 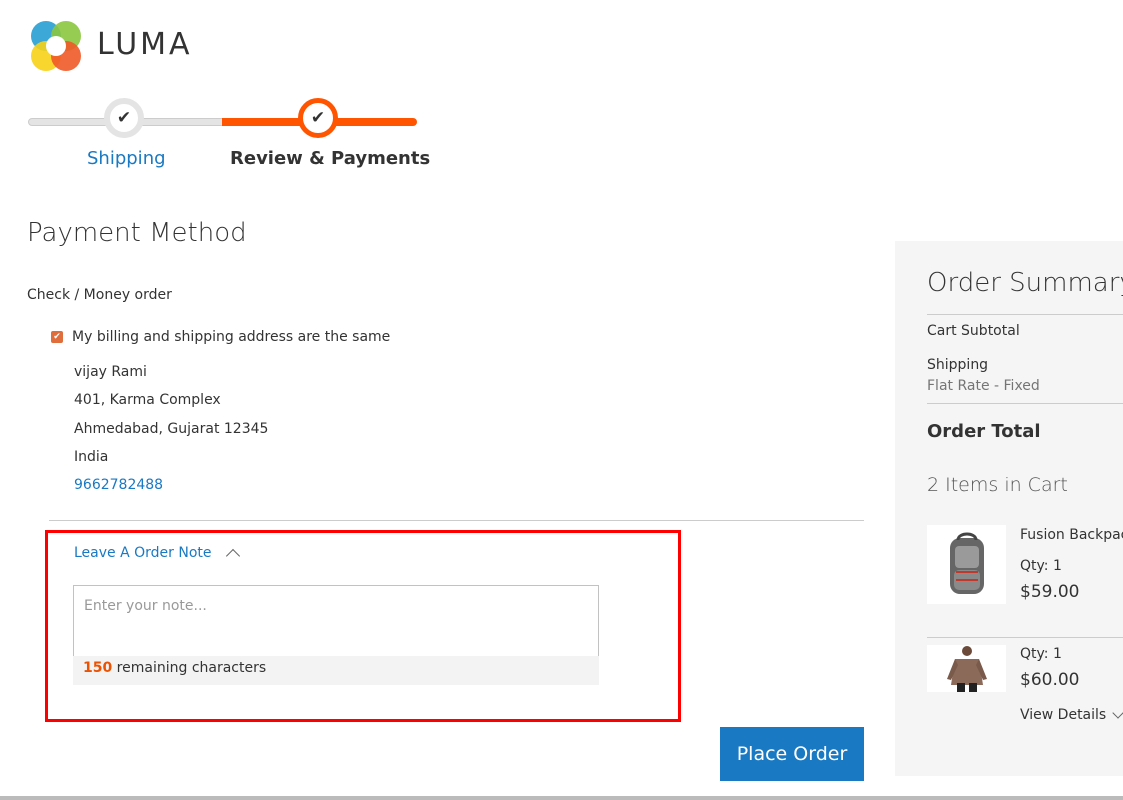 I want to click on jacket-image-icon, so click(x=966, y=669).